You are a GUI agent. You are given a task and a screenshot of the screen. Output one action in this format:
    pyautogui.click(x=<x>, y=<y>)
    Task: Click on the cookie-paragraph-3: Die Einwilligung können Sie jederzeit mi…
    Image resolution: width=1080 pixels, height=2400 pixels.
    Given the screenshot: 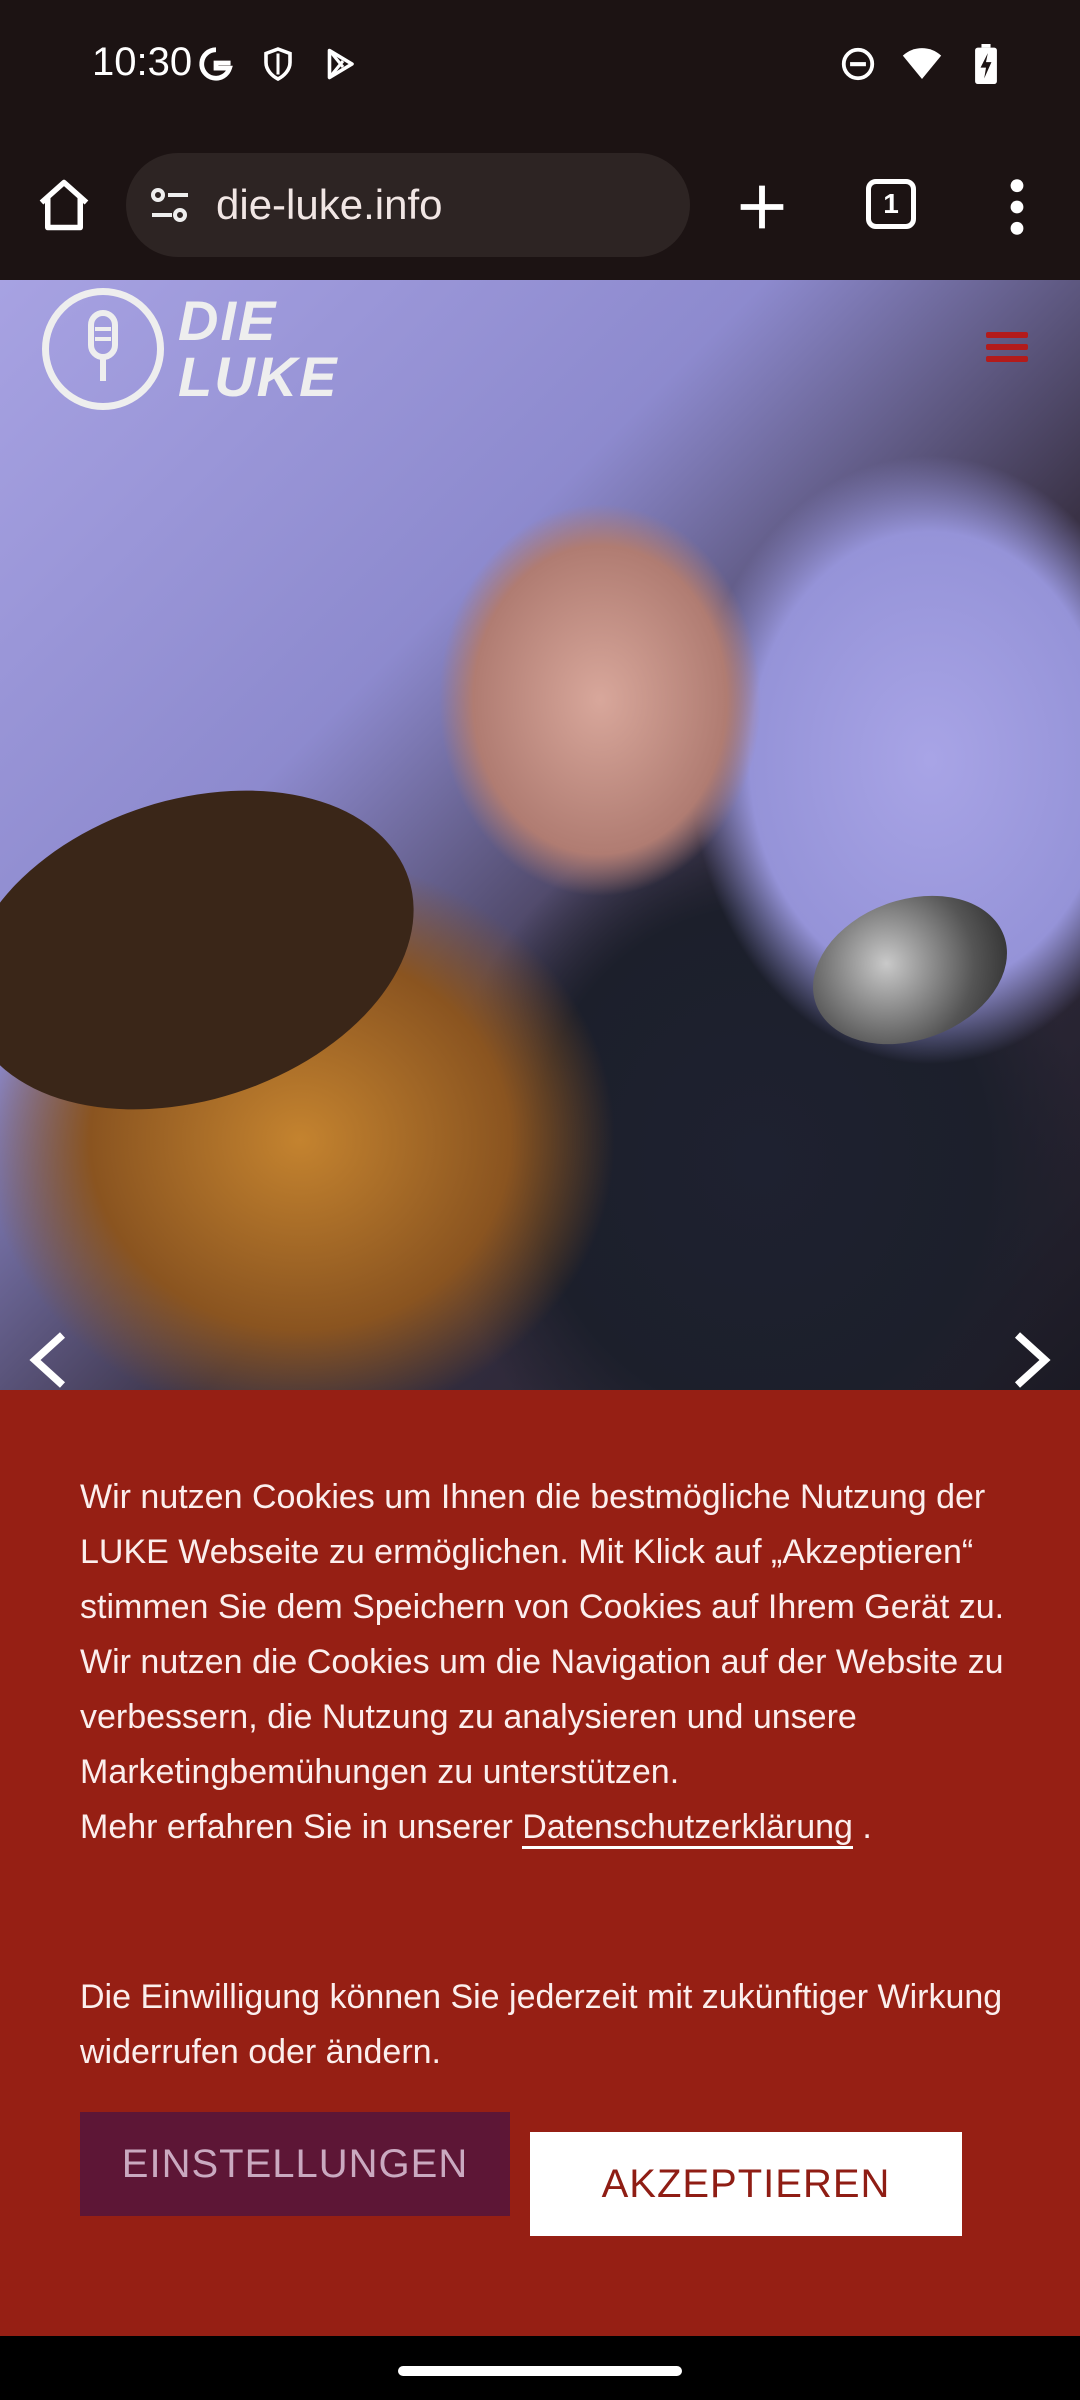 What is the action you would take?
    pyautogui.click(x=541, y=2024)
    